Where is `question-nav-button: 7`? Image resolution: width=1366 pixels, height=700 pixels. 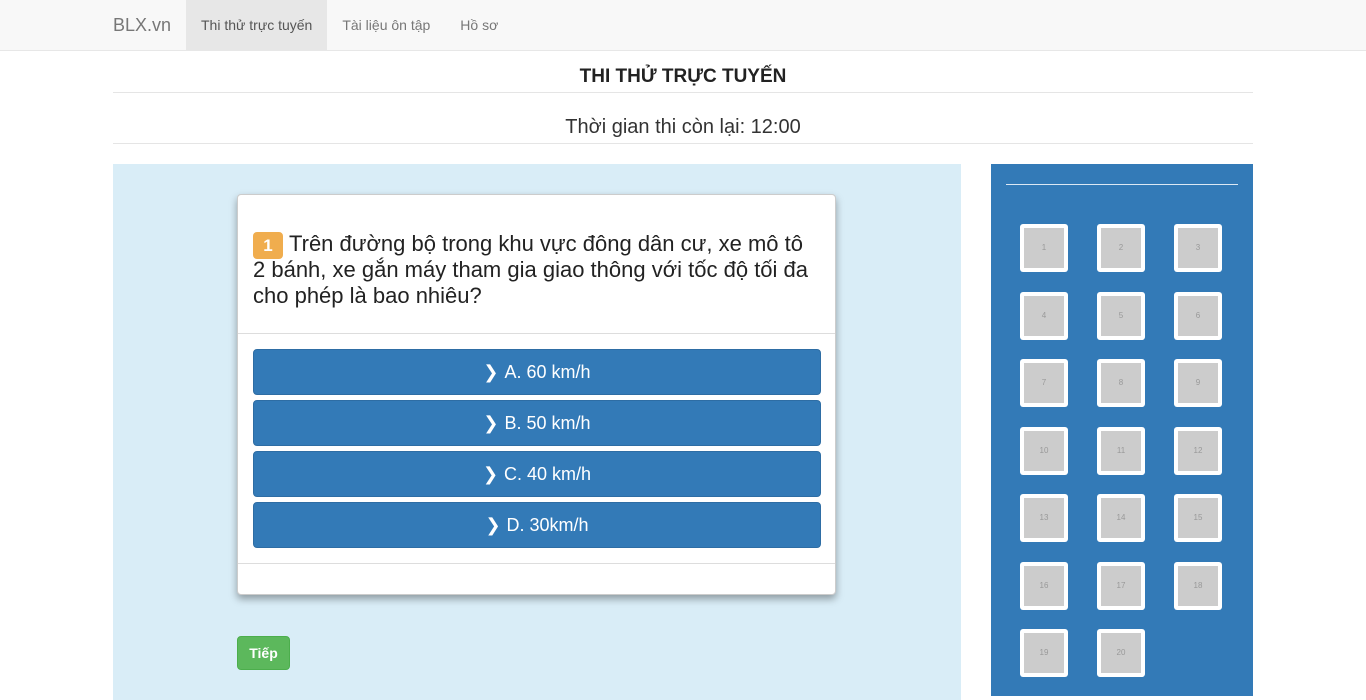 question-nav-button: 7 is located at coordinates (1044, 383).